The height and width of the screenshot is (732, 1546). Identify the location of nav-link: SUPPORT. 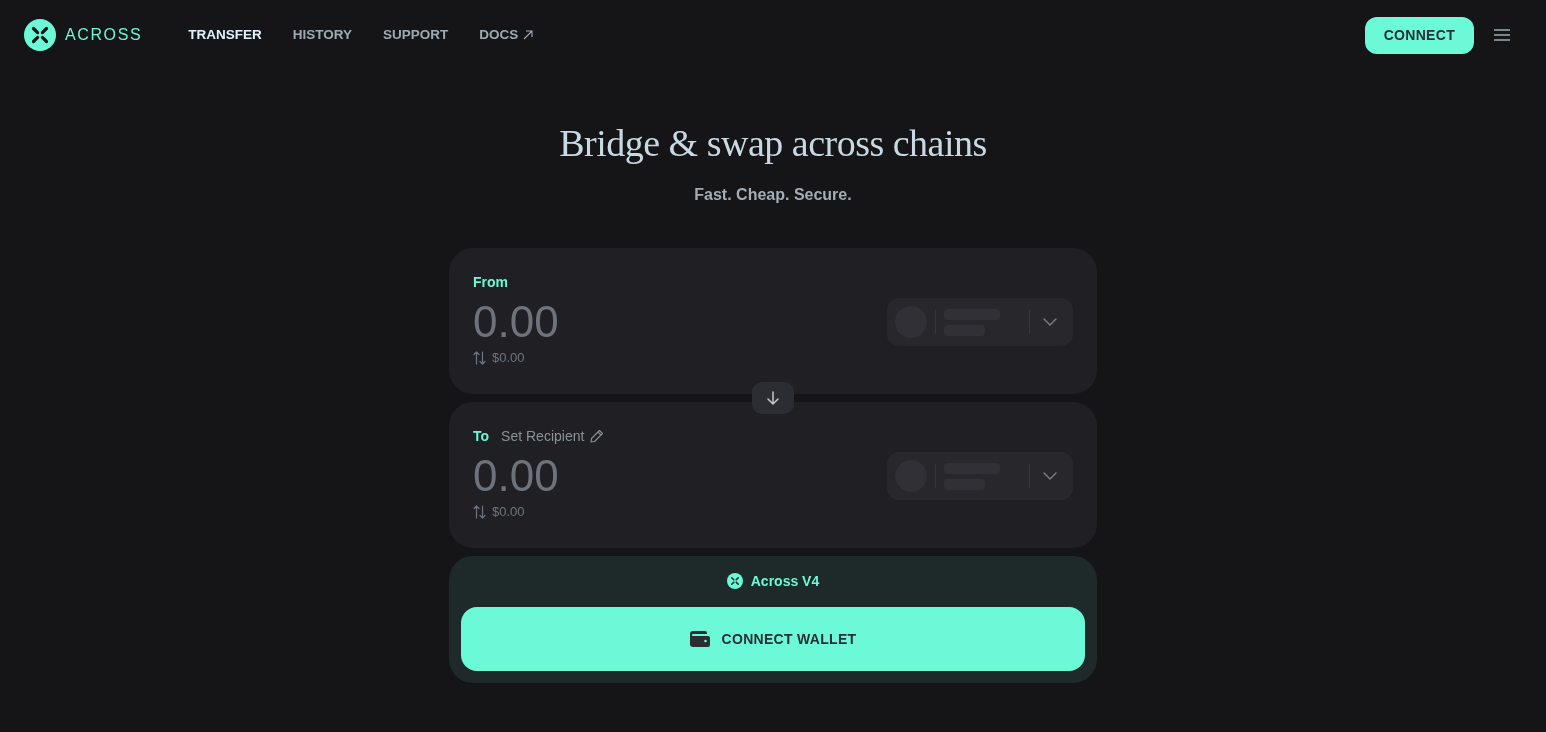
(415, 35).